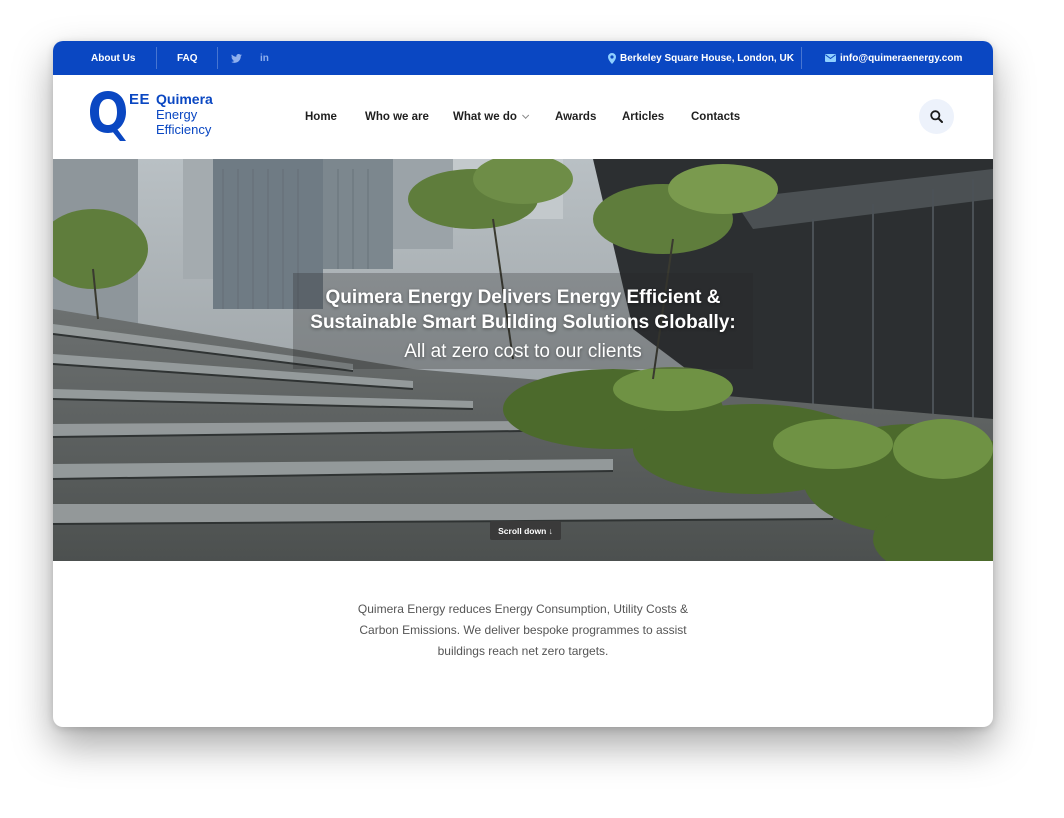 Image resolution: width=1064 pixels, height=818 pixels. I want to click on email-link: info@quimeraenergy.com, so click(893, 58).